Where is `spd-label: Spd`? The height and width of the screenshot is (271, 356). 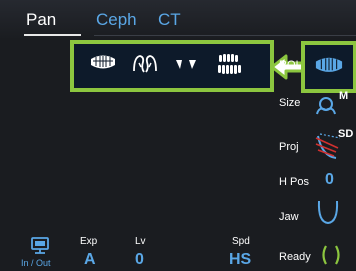
spd-label: Spd is located at coordinates (241, 241).